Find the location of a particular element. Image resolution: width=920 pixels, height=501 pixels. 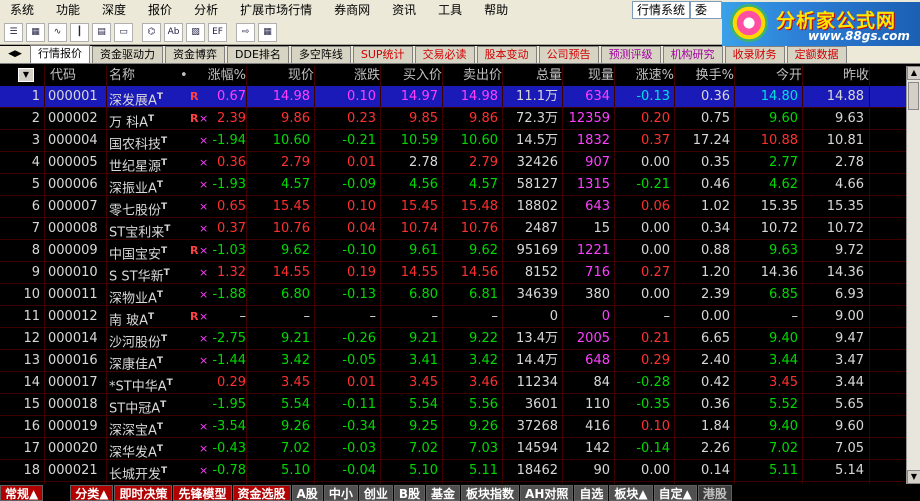

tab-0: 行情报价 is located at coordinates (60, 54).